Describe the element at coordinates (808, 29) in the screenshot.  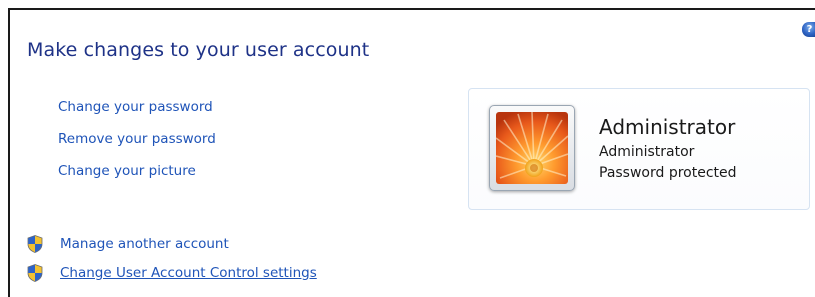
I see `help-icon: ?` at that location.